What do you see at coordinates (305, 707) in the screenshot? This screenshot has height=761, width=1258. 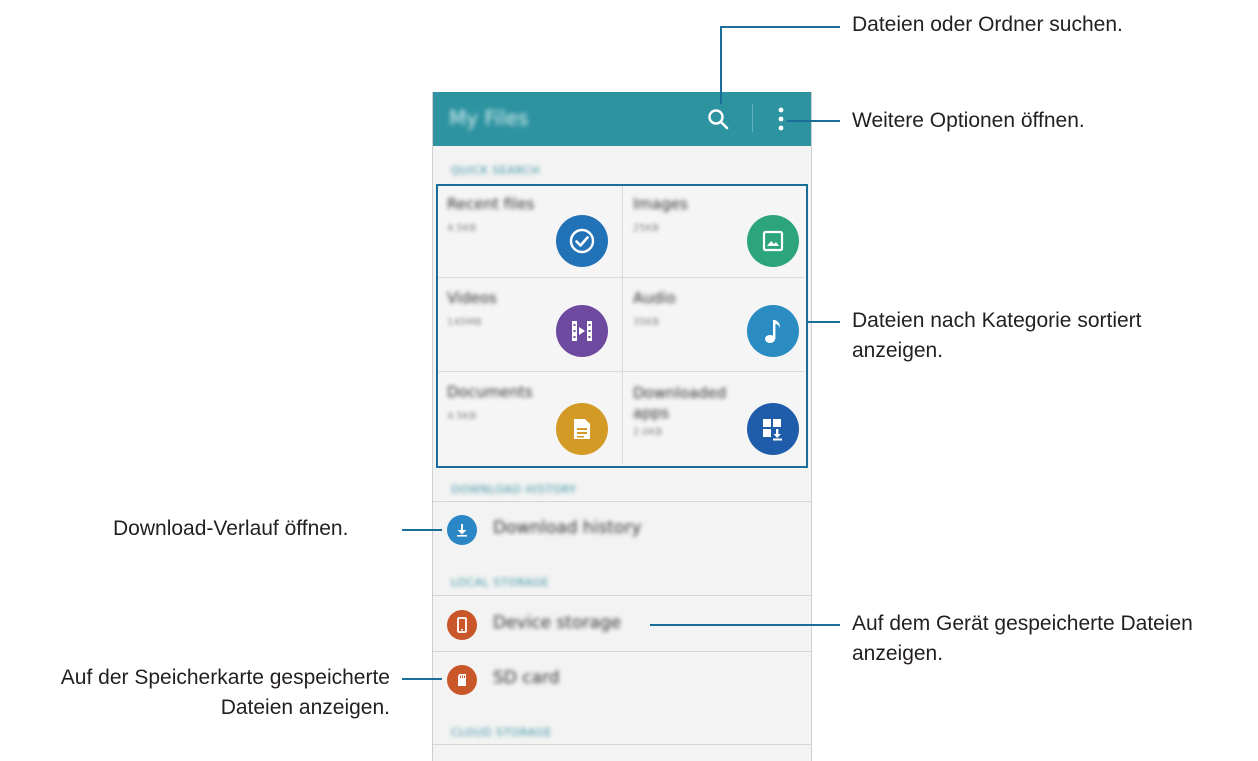 I see `callout-line-2: Dateien anzeigen.` at bounding box center [305, 707].